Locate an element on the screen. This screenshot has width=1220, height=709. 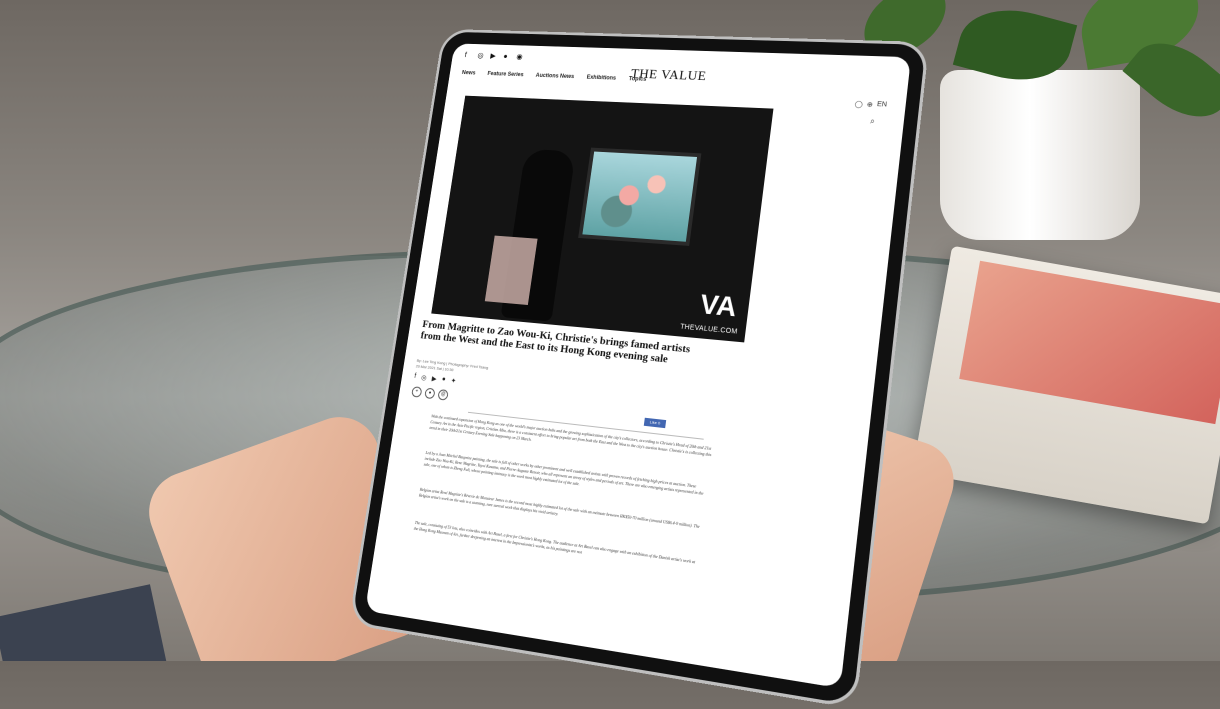
globe-icon: ⊕ is located at coordinates (869, 105).